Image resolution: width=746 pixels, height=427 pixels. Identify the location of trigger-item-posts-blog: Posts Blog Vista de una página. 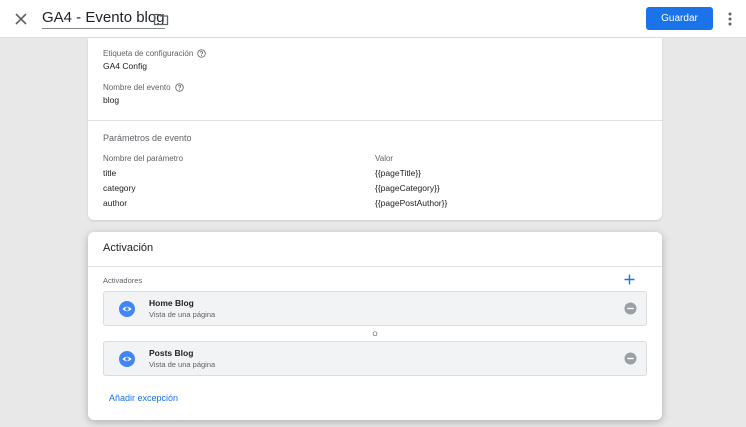
(375, 358).